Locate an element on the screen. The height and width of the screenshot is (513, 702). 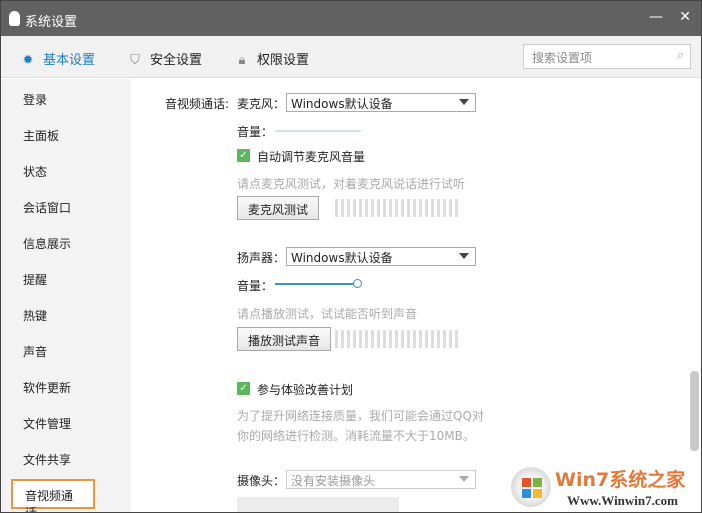
speaker-hint: 请点播放测试，试试能否听到声音 is located at coordinates (327, 314).